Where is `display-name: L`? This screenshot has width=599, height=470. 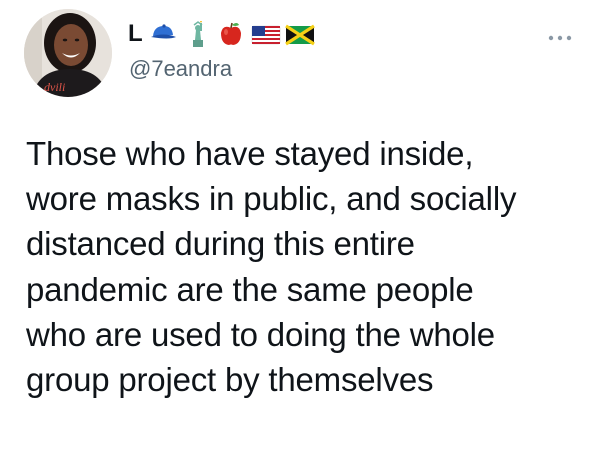 display-name: L is located at coordinates (135, 34).